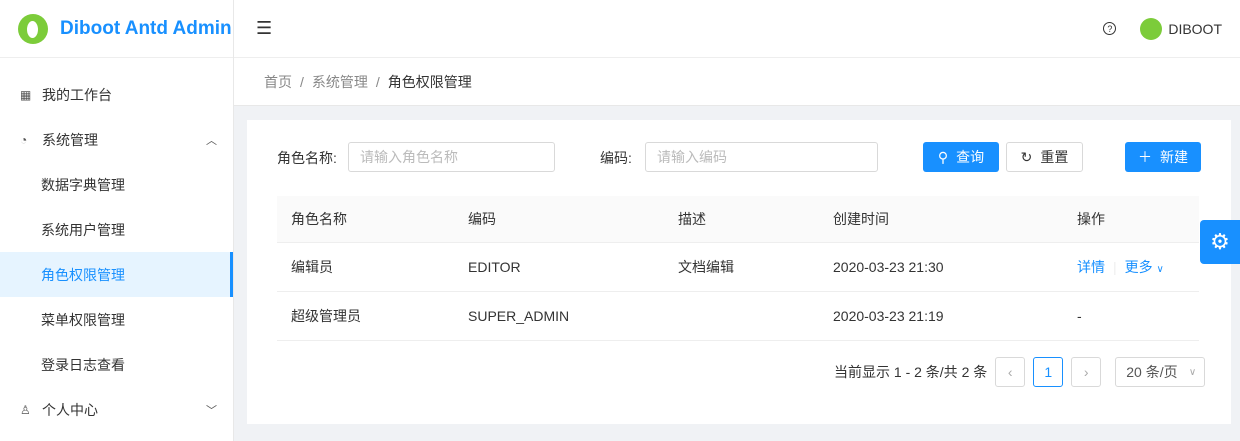 Image resolution: width=1240 pixels, height=441 pixels. What do you see at coordinates (1054, 157) in the screenshot?
I see `button-label: 重置` at bounding box center [1054, 157].